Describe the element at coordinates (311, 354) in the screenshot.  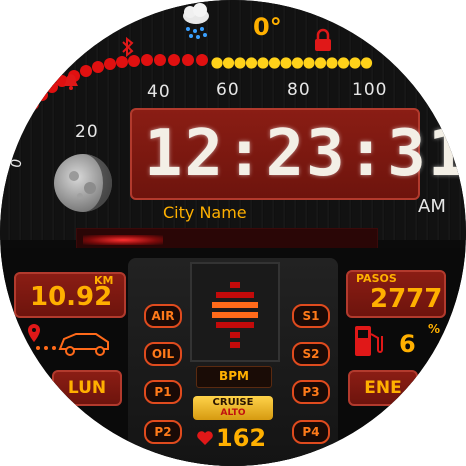
I see `s2-button: S2` at that location.